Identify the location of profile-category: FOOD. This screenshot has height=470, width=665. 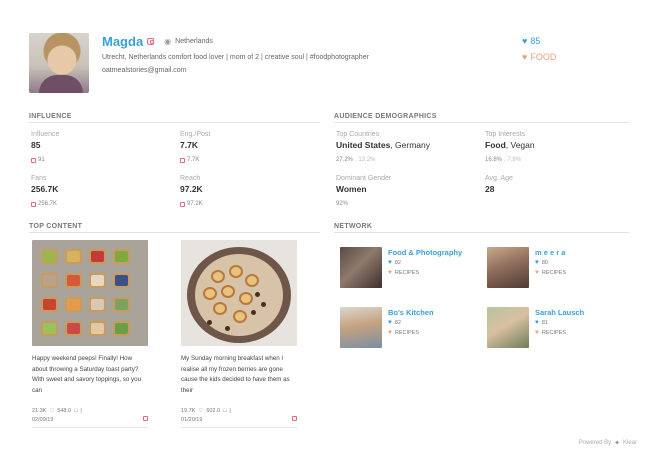
(543, 57).